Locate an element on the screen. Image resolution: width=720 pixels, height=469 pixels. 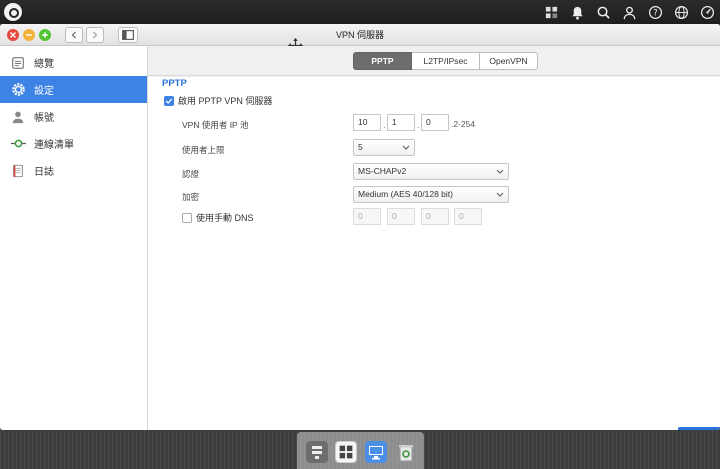
tab-openvpn: OpenVPN is located at coordinates (509, 61).